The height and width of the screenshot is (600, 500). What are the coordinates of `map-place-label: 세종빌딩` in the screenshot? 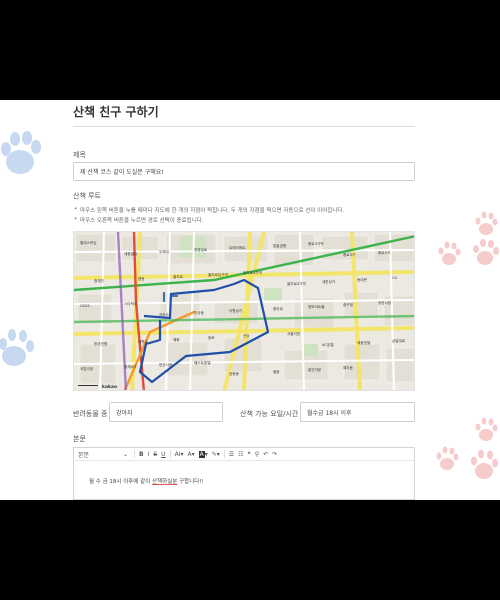 It's located at (130, 253).